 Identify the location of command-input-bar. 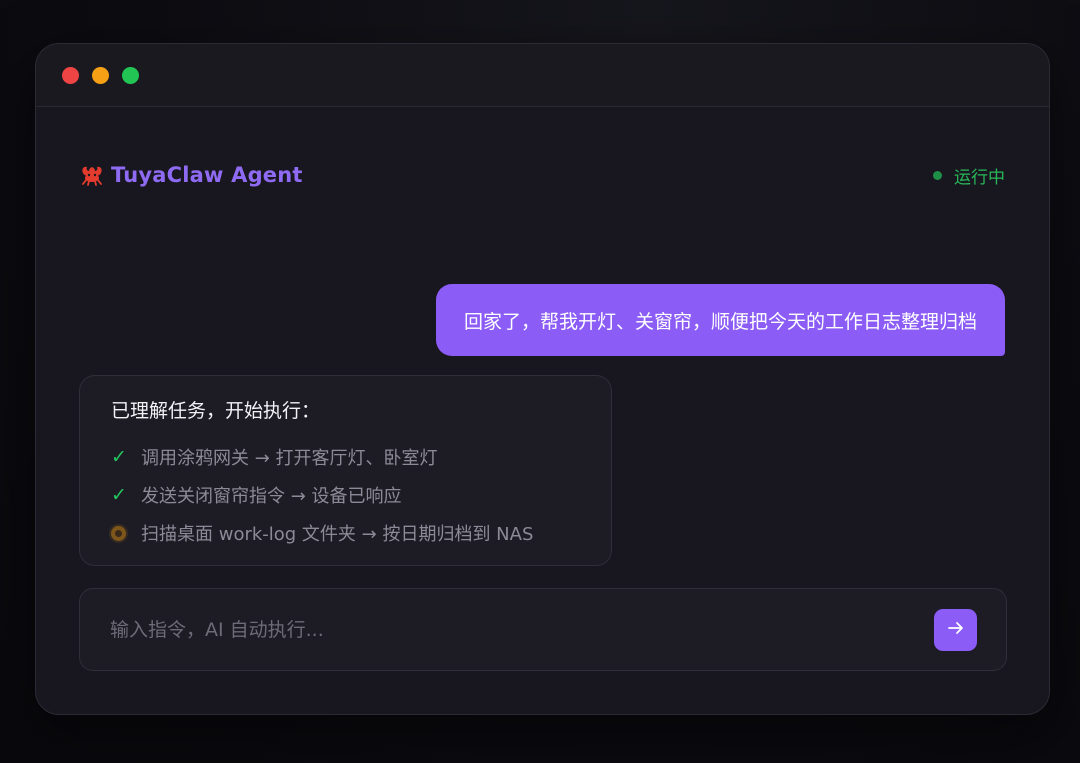
(543, 629).